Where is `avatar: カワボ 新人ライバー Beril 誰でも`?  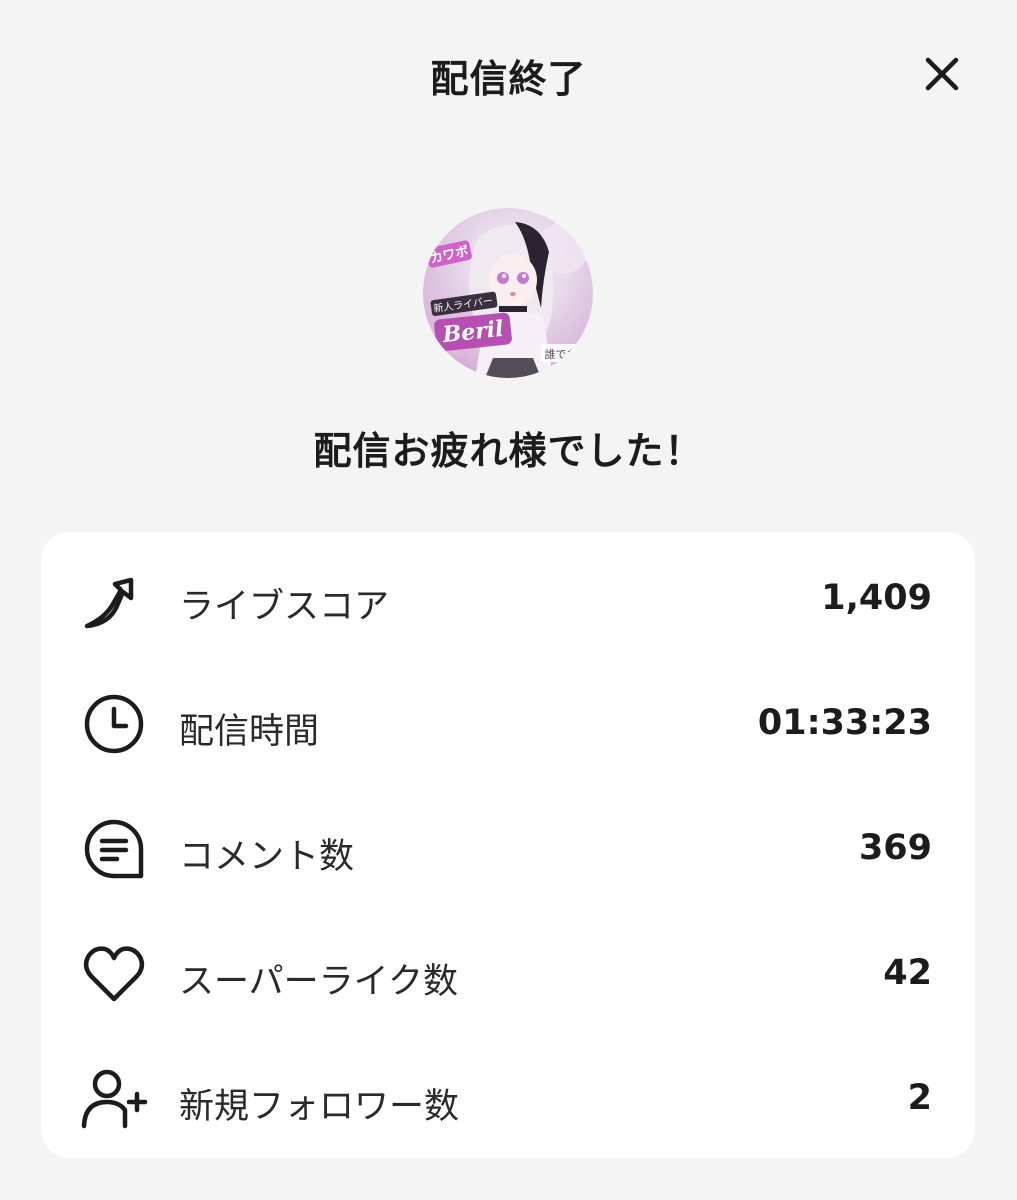 avatar: カワボ 新人ライバー Beril 誰でも is located at coordinates (508, 293).